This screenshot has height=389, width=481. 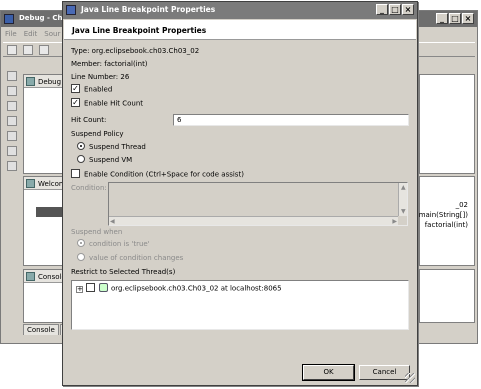 I want to click on variables-view-icon, so click(x=12, y=106).